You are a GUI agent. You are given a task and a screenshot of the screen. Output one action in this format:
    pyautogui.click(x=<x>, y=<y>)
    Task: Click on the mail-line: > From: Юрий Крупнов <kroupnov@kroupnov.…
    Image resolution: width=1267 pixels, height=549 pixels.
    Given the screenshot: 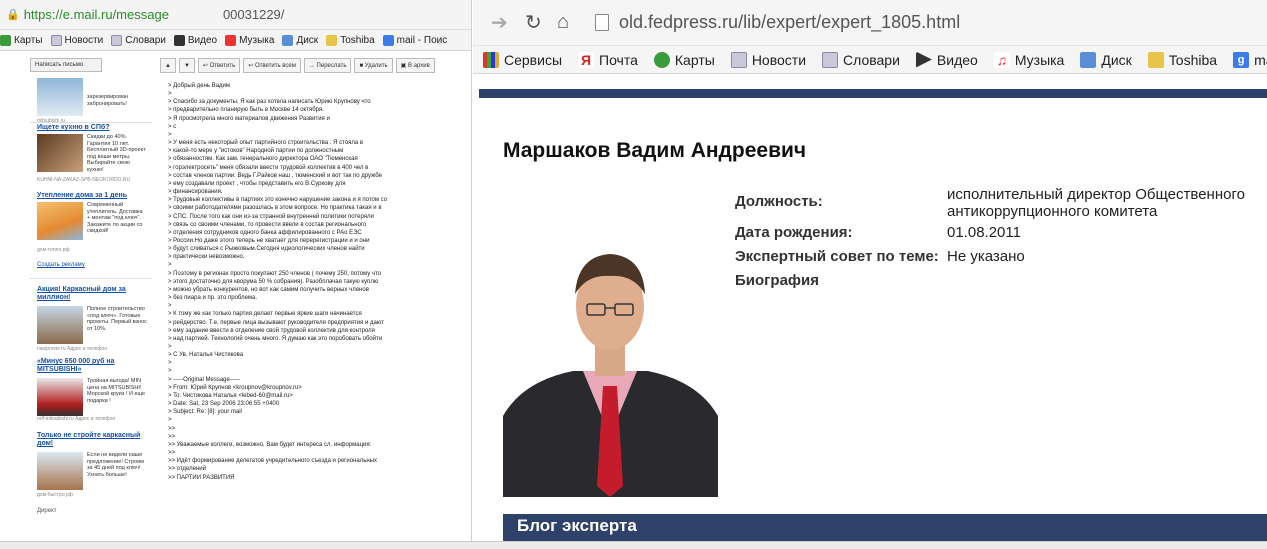 What is the action you would take?
    pyautogui.click(x=235, y=387)
    